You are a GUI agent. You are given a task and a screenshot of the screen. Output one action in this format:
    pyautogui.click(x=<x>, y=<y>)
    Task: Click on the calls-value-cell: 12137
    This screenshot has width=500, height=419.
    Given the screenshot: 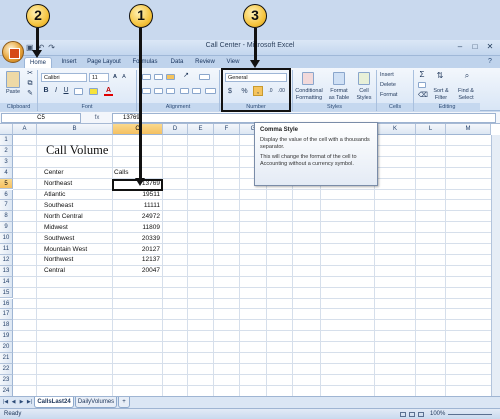 What is the action you would take?
    pyautogui.click(x=136, y=259)
    